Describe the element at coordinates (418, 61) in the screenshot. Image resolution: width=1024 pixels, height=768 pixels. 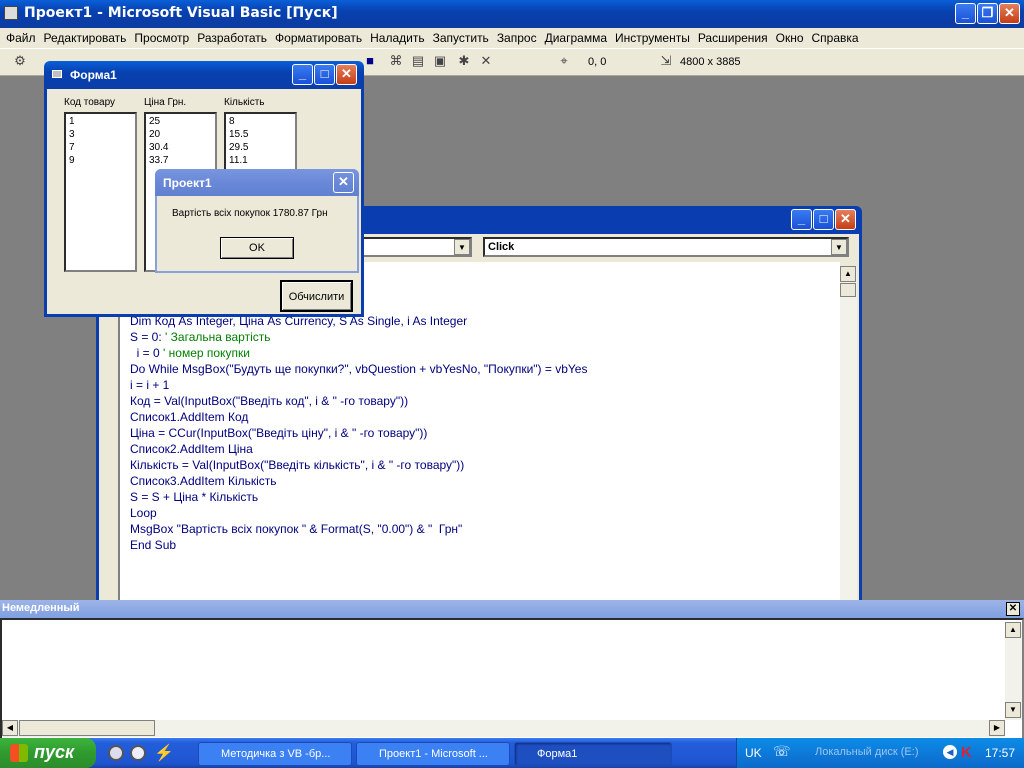
I see `properties-icon: ▤` at that location.